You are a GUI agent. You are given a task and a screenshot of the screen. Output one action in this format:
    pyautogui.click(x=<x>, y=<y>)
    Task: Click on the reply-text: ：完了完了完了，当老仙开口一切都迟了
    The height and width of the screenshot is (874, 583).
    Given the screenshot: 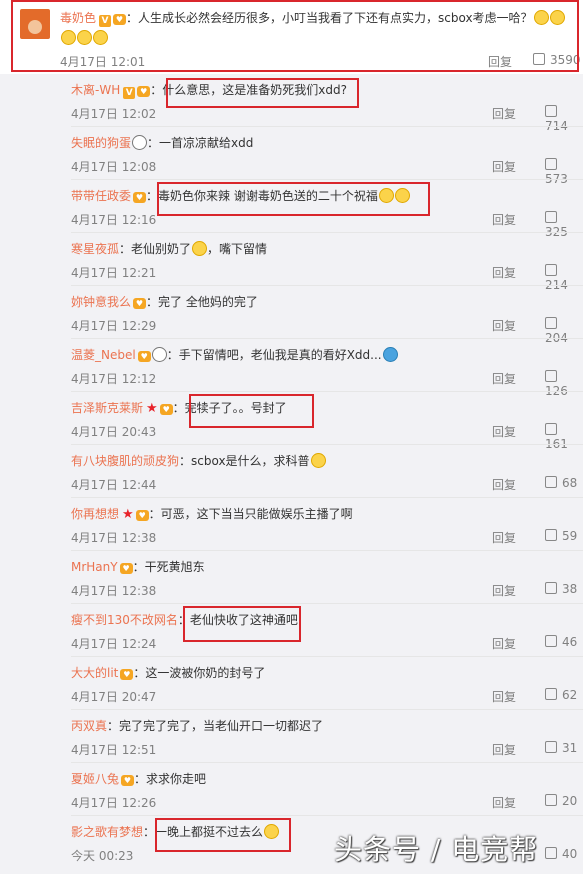 What is the action you would take?
    pyautogui.click(x=215, y=726)
    